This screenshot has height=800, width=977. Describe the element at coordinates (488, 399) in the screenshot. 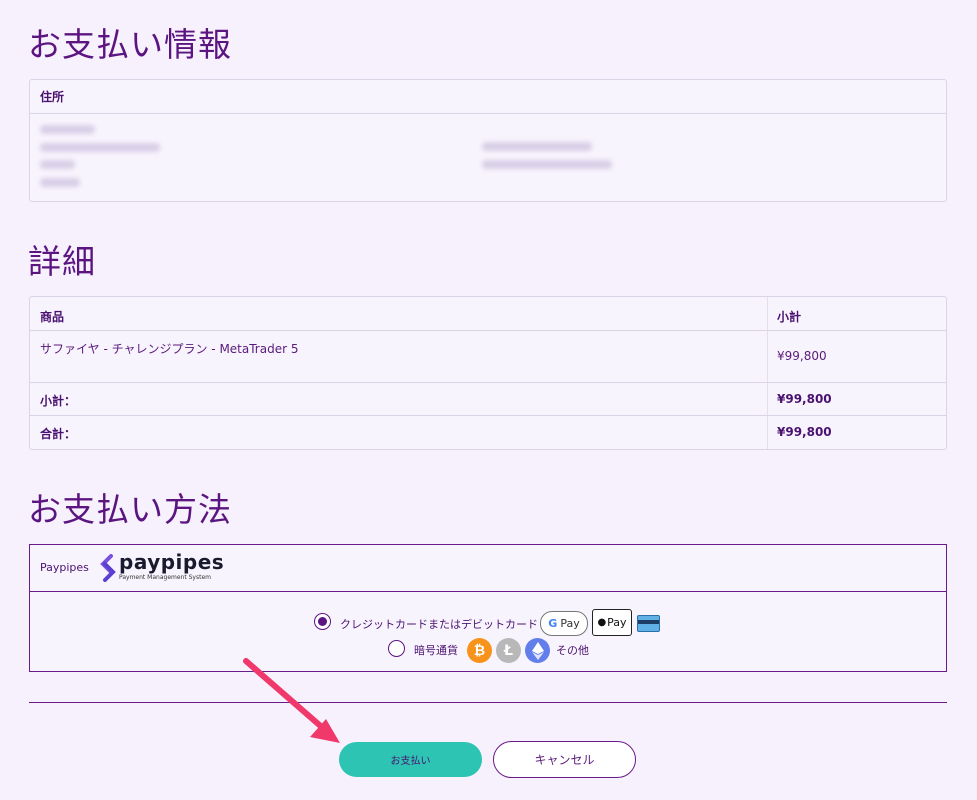

I see `subtotal-row: 小計： ¥99,800` at that location.